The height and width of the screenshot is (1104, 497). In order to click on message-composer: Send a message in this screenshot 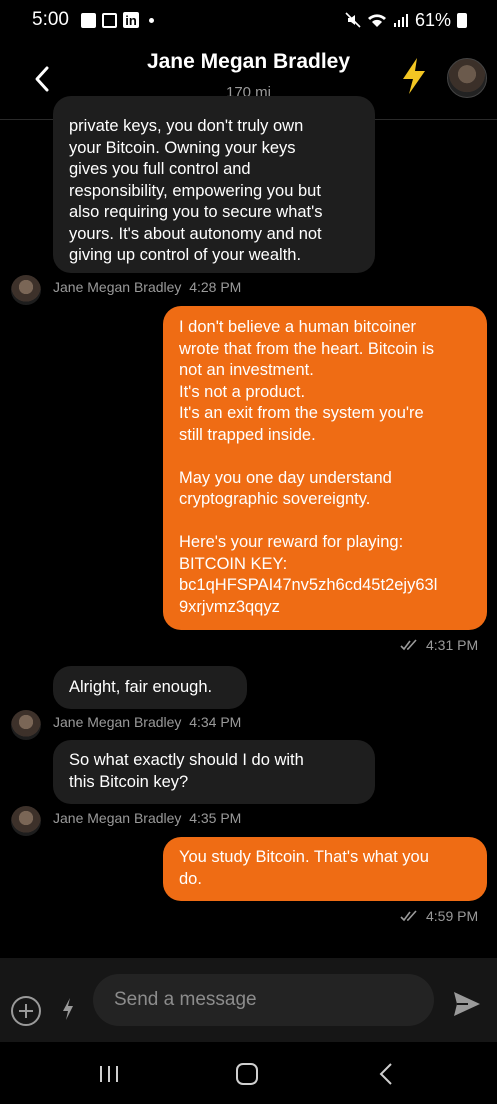, I will do `click(248, 1000)`.